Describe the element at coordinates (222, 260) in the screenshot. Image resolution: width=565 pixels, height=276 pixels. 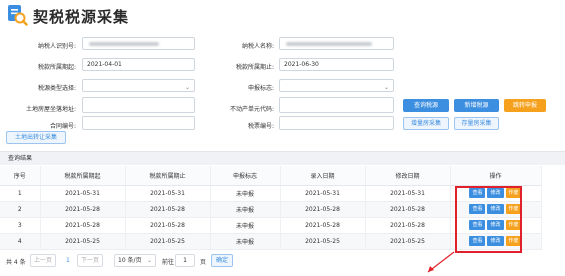
I see `confirm-button: 确定` at that location.